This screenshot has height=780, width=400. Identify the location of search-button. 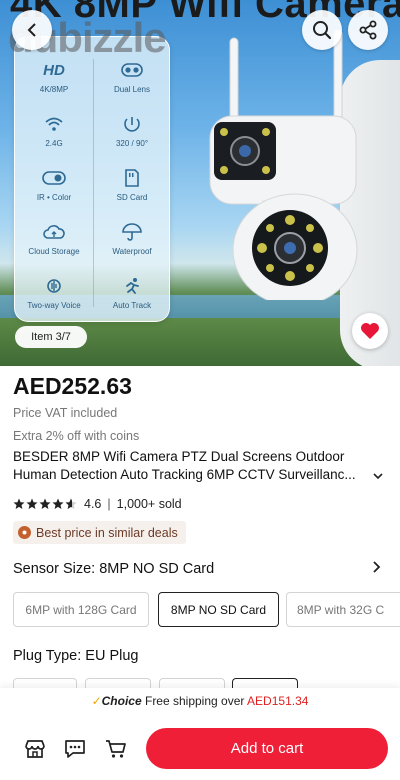
(322, 30).